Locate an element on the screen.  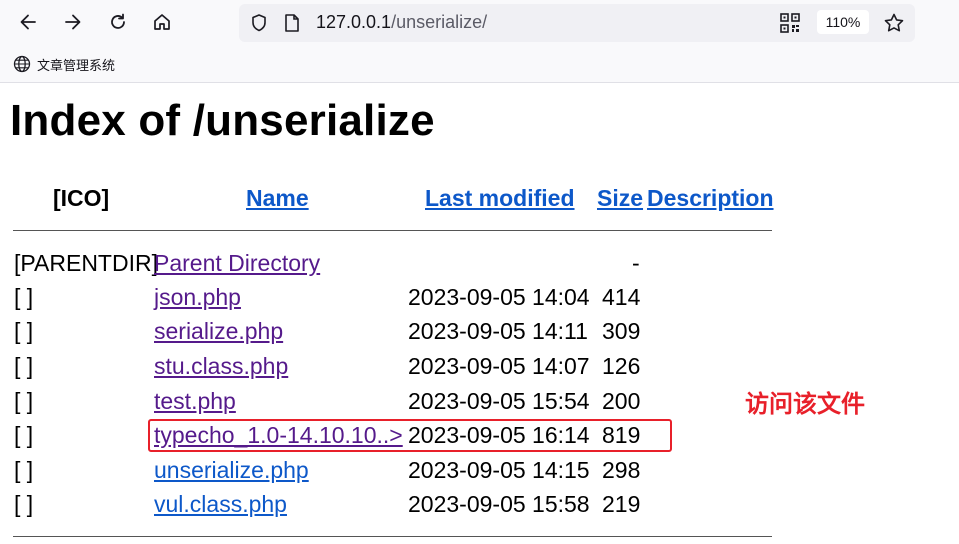
table-row: json.php is located at coordinates (197, 297).